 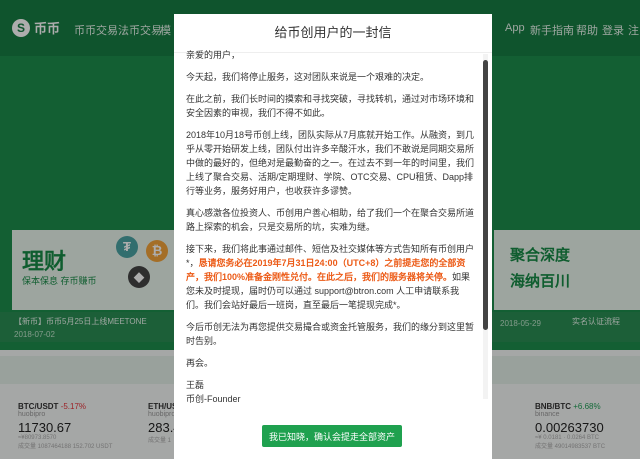 What do you see at coordinates (332, 436) in the screenshot?
I see `confirm-withdraw-button: 我已知晓，确认会提走全部资产` at bounding box center [332, 436].